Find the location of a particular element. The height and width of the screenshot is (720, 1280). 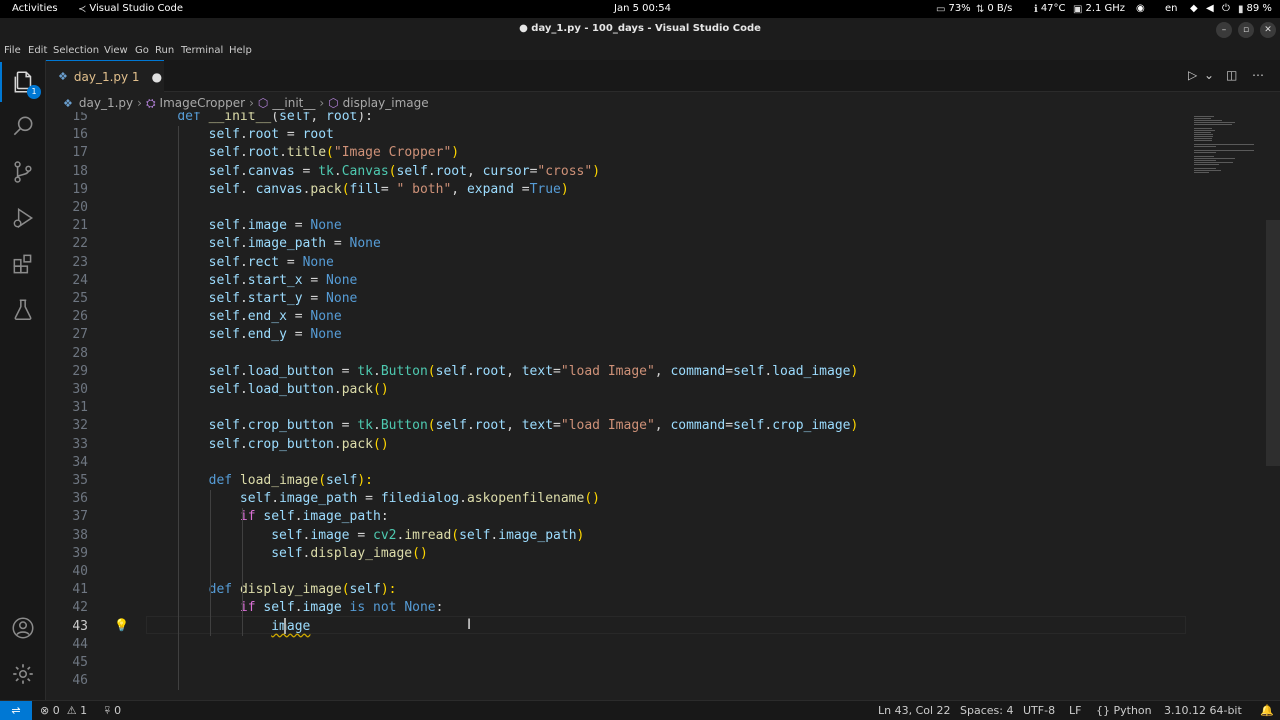

menu-file: File is located at coordinates (12, 50).